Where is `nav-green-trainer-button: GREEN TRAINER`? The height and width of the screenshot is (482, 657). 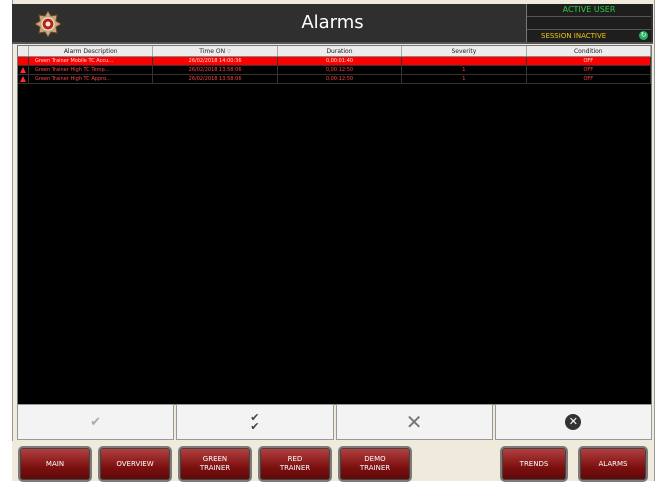 nav-green-trainer-button: GREEN TRAINER is located at coordinates (215, 464).